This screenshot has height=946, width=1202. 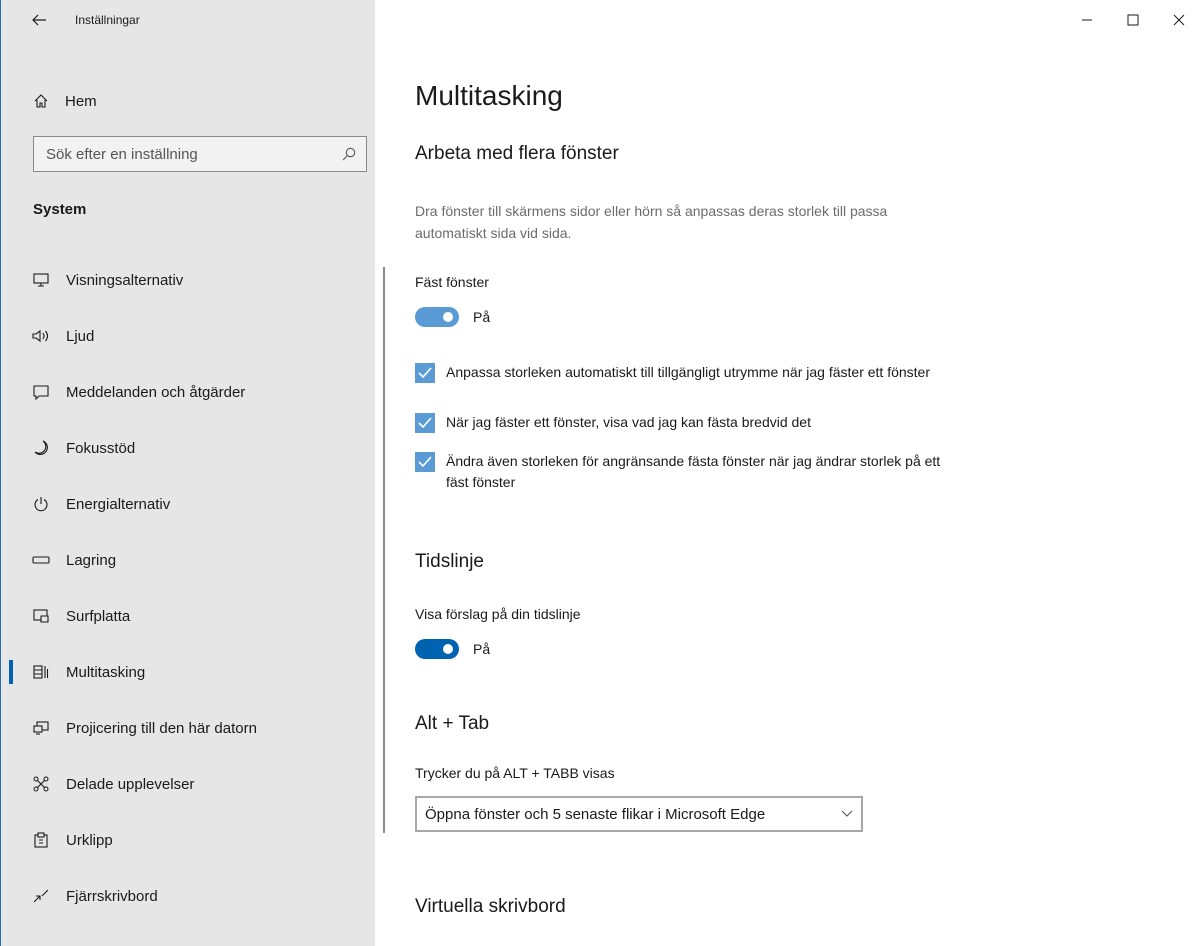 I want to click on sidebar-item-label: Ljud, so click(x=80, y=336).